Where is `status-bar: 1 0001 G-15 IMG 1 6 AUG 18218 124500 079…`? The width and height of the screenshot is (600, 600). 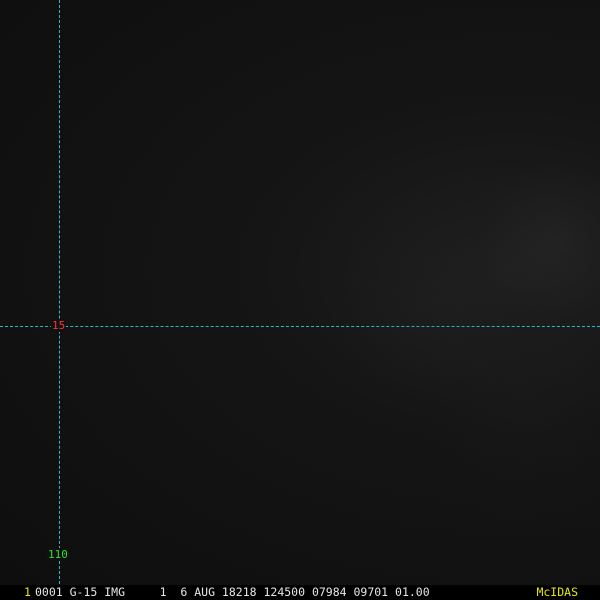
status-bar: 1 0001 G-15 IMG 1 6 AUG 18218 124500 079… is located at coordinates (300, 592).